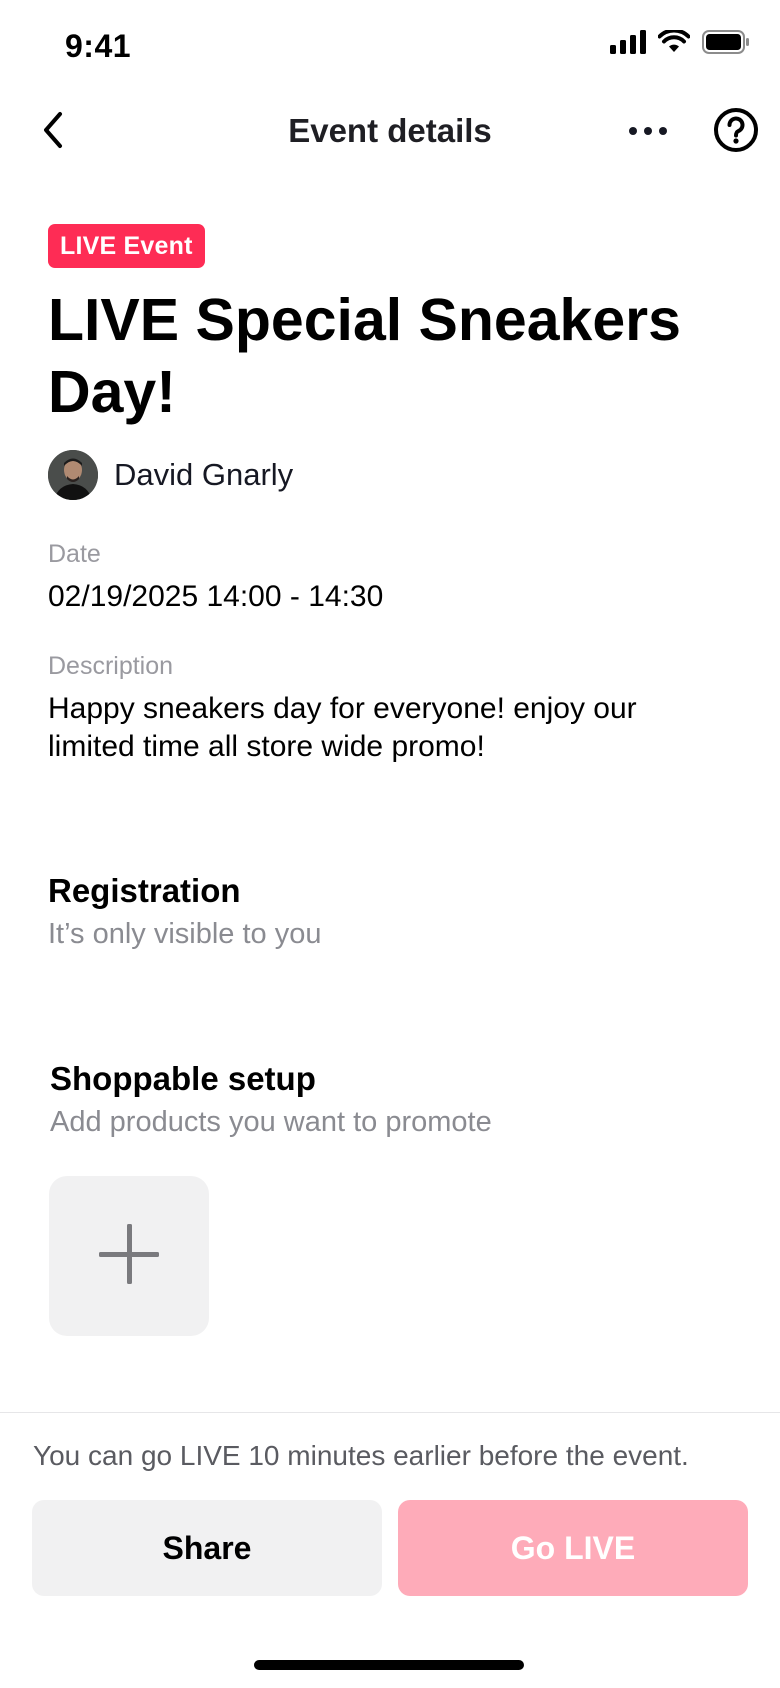  Describe the element at coordinates (674, 43) in the screenshot. I see `wifi-icon` at that location.